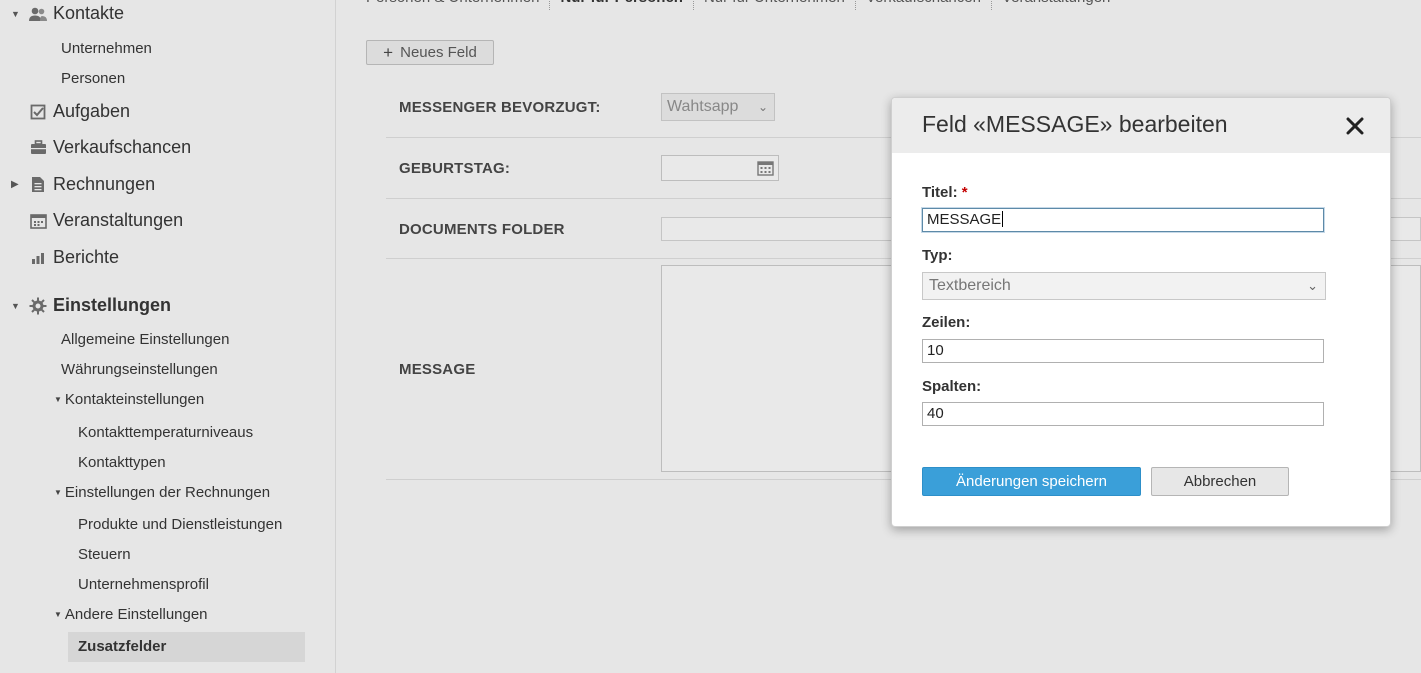 This screenshot has width=1421, height=673. What do you see at coordinates (112, 305) in the screenshot?
I see `sidebar-item-label: Einstellungen` at bounding box center [112, 305].